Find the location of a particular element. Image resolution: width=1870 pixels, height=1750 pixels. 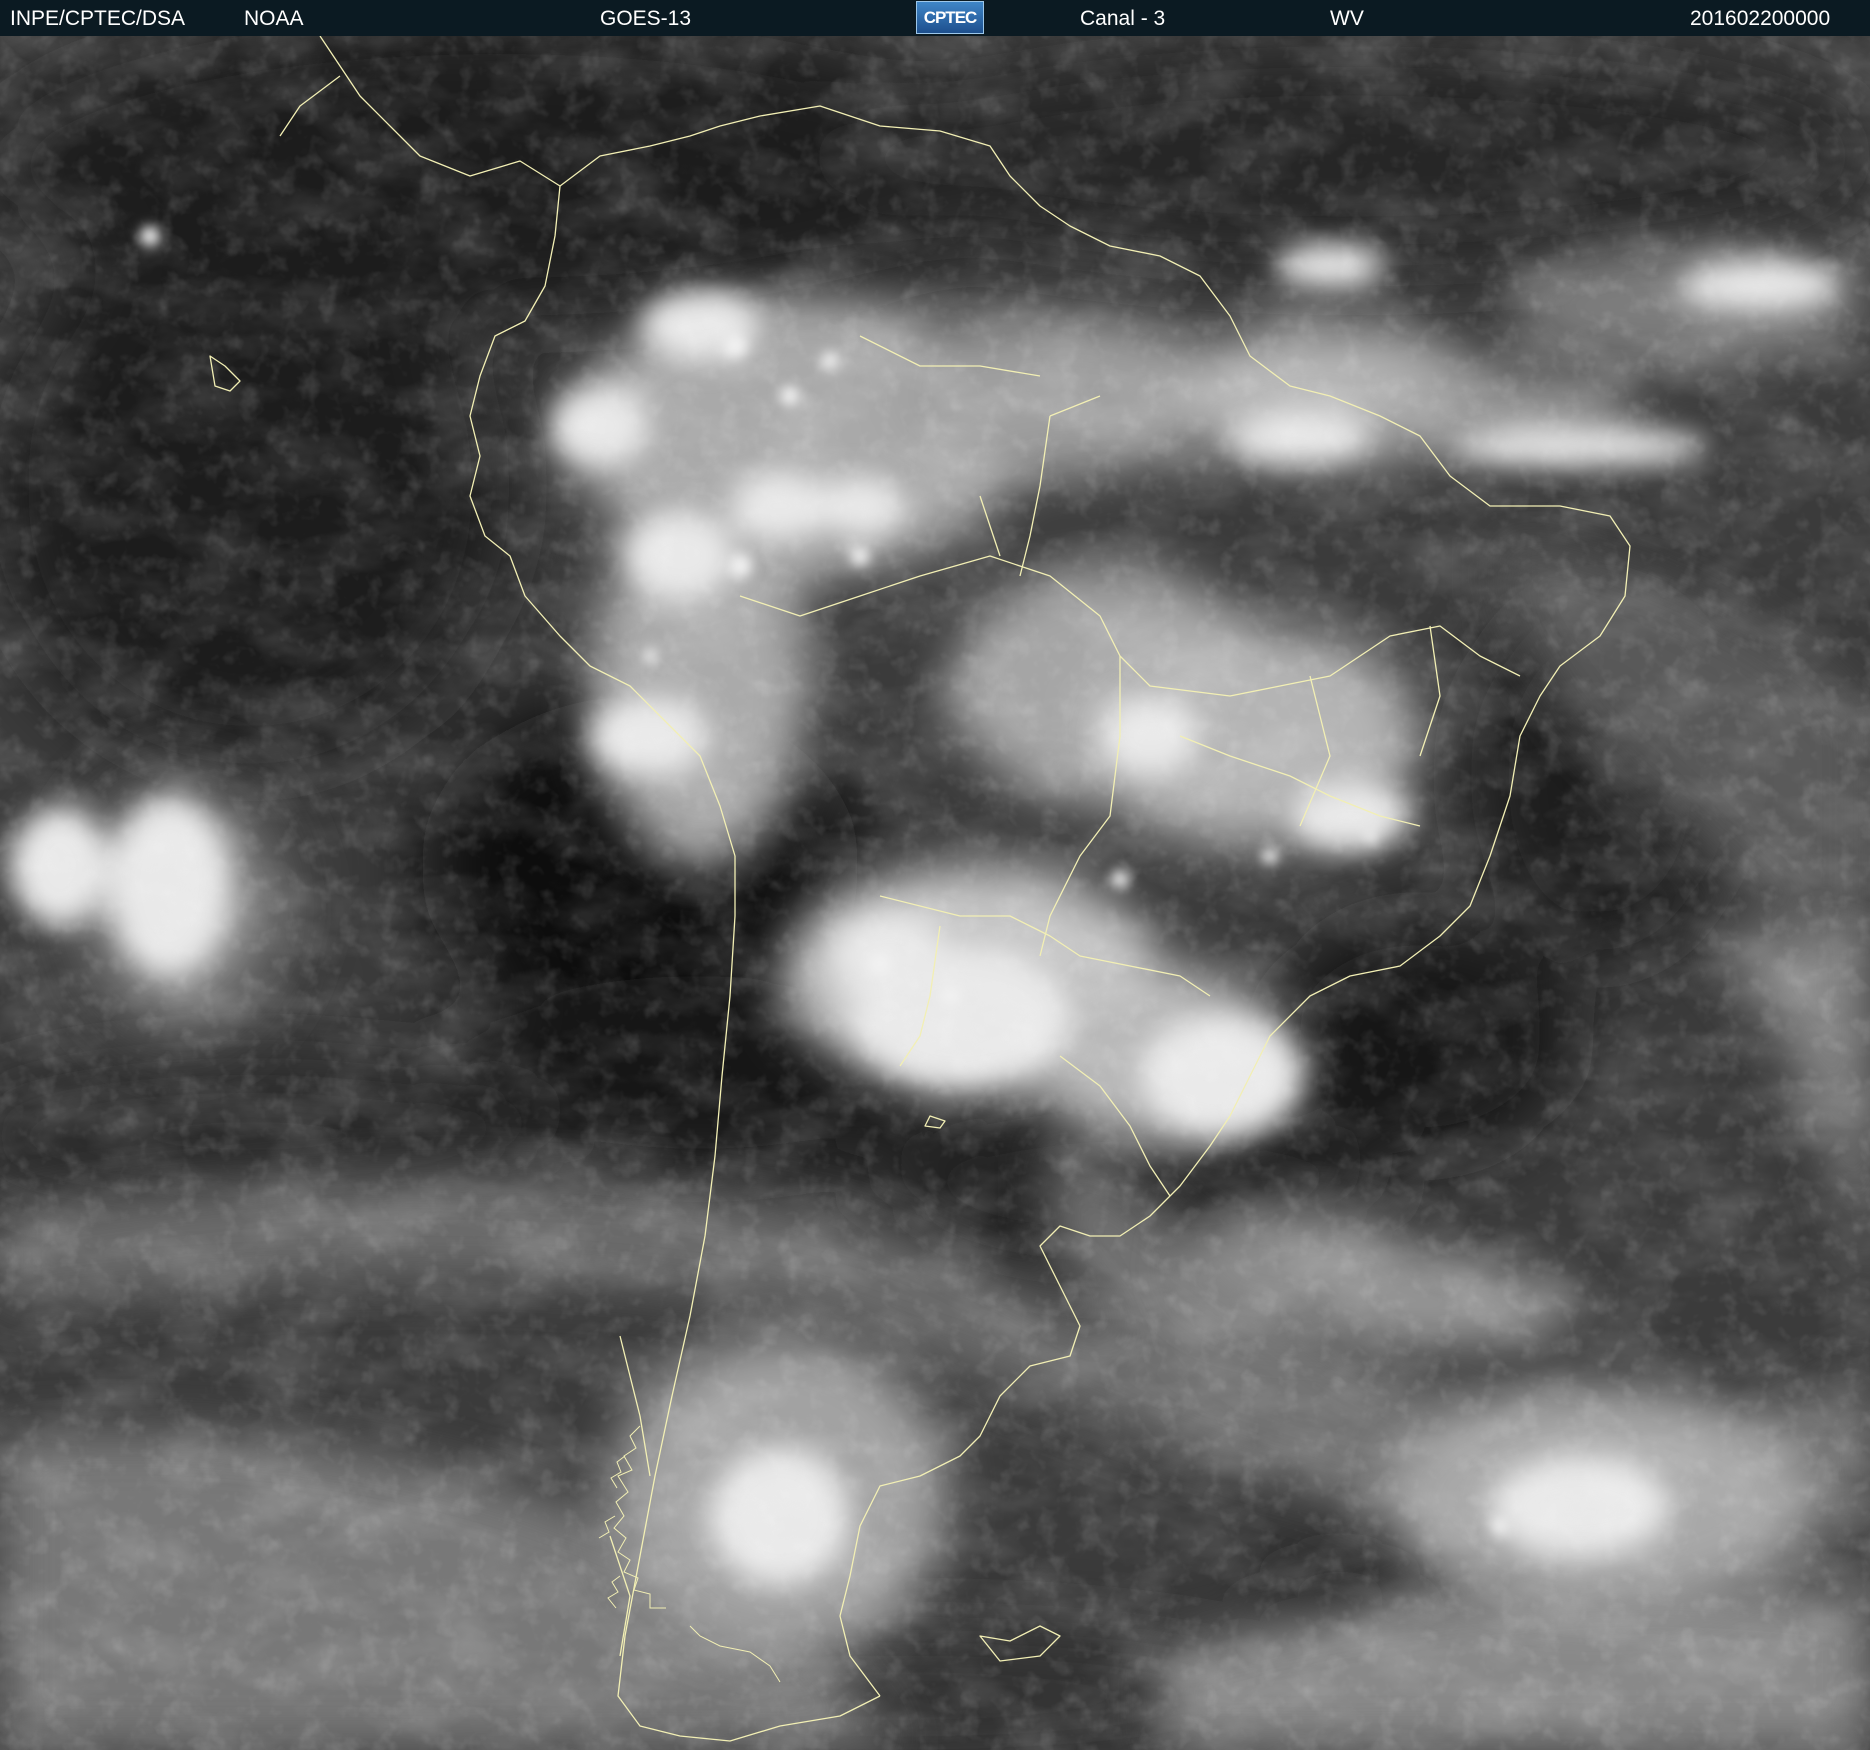

timestamp-label: 201602200000 is located at coordinates (1760, 18).